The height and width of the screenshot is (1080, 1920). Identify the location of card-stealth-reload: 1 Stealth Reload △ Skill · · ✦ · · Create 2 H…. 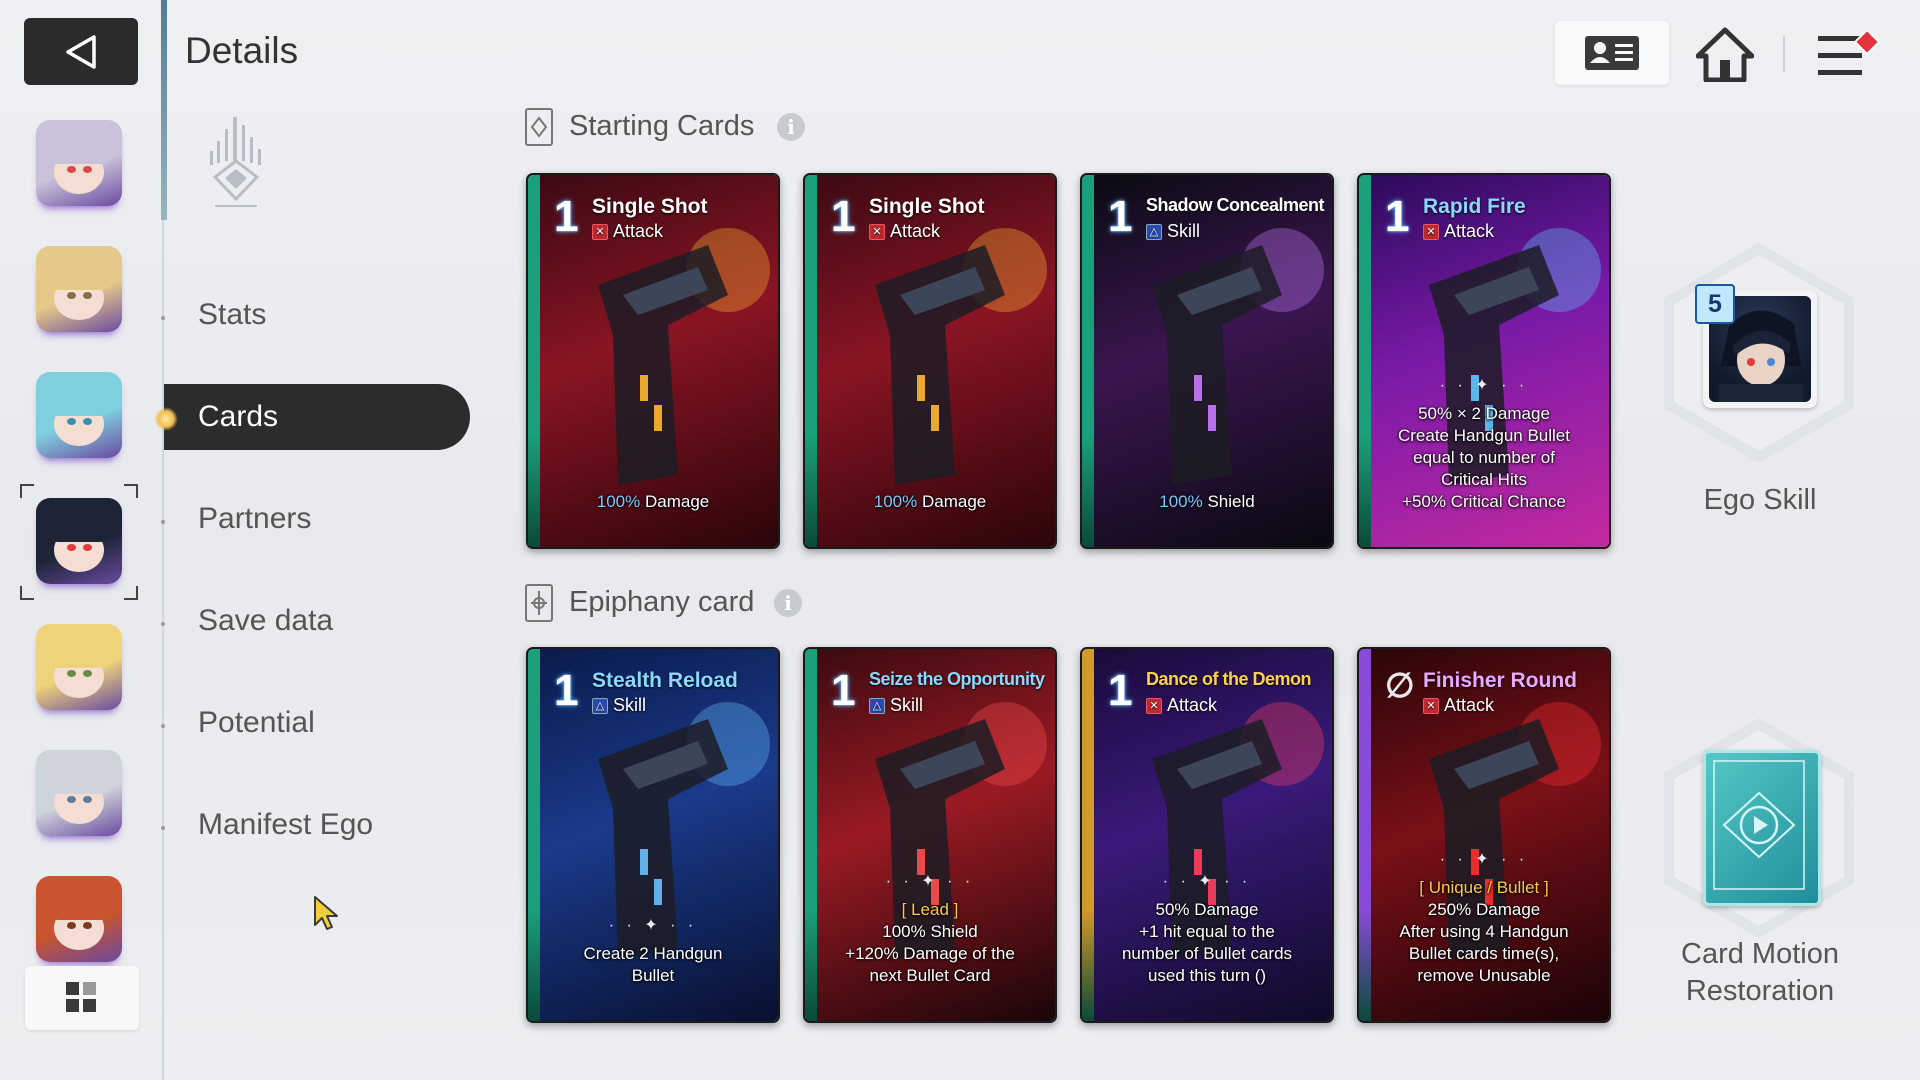
(653, 835).